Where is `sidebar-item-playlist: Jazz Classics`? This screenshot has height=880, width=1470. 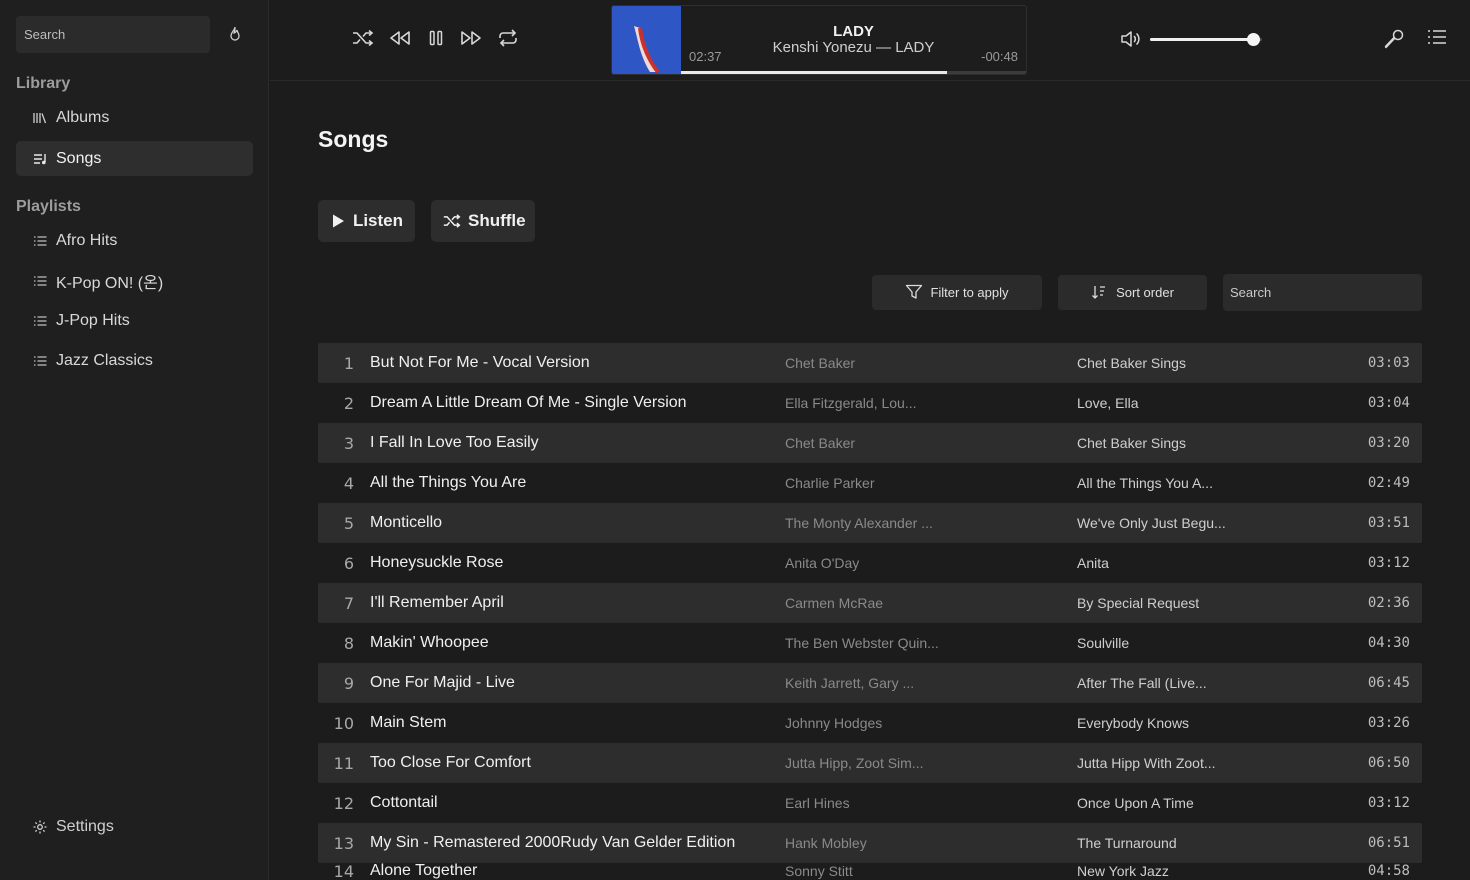
sidebar-item-playlist: Jazz Classics is located at coordinates (134, 360).